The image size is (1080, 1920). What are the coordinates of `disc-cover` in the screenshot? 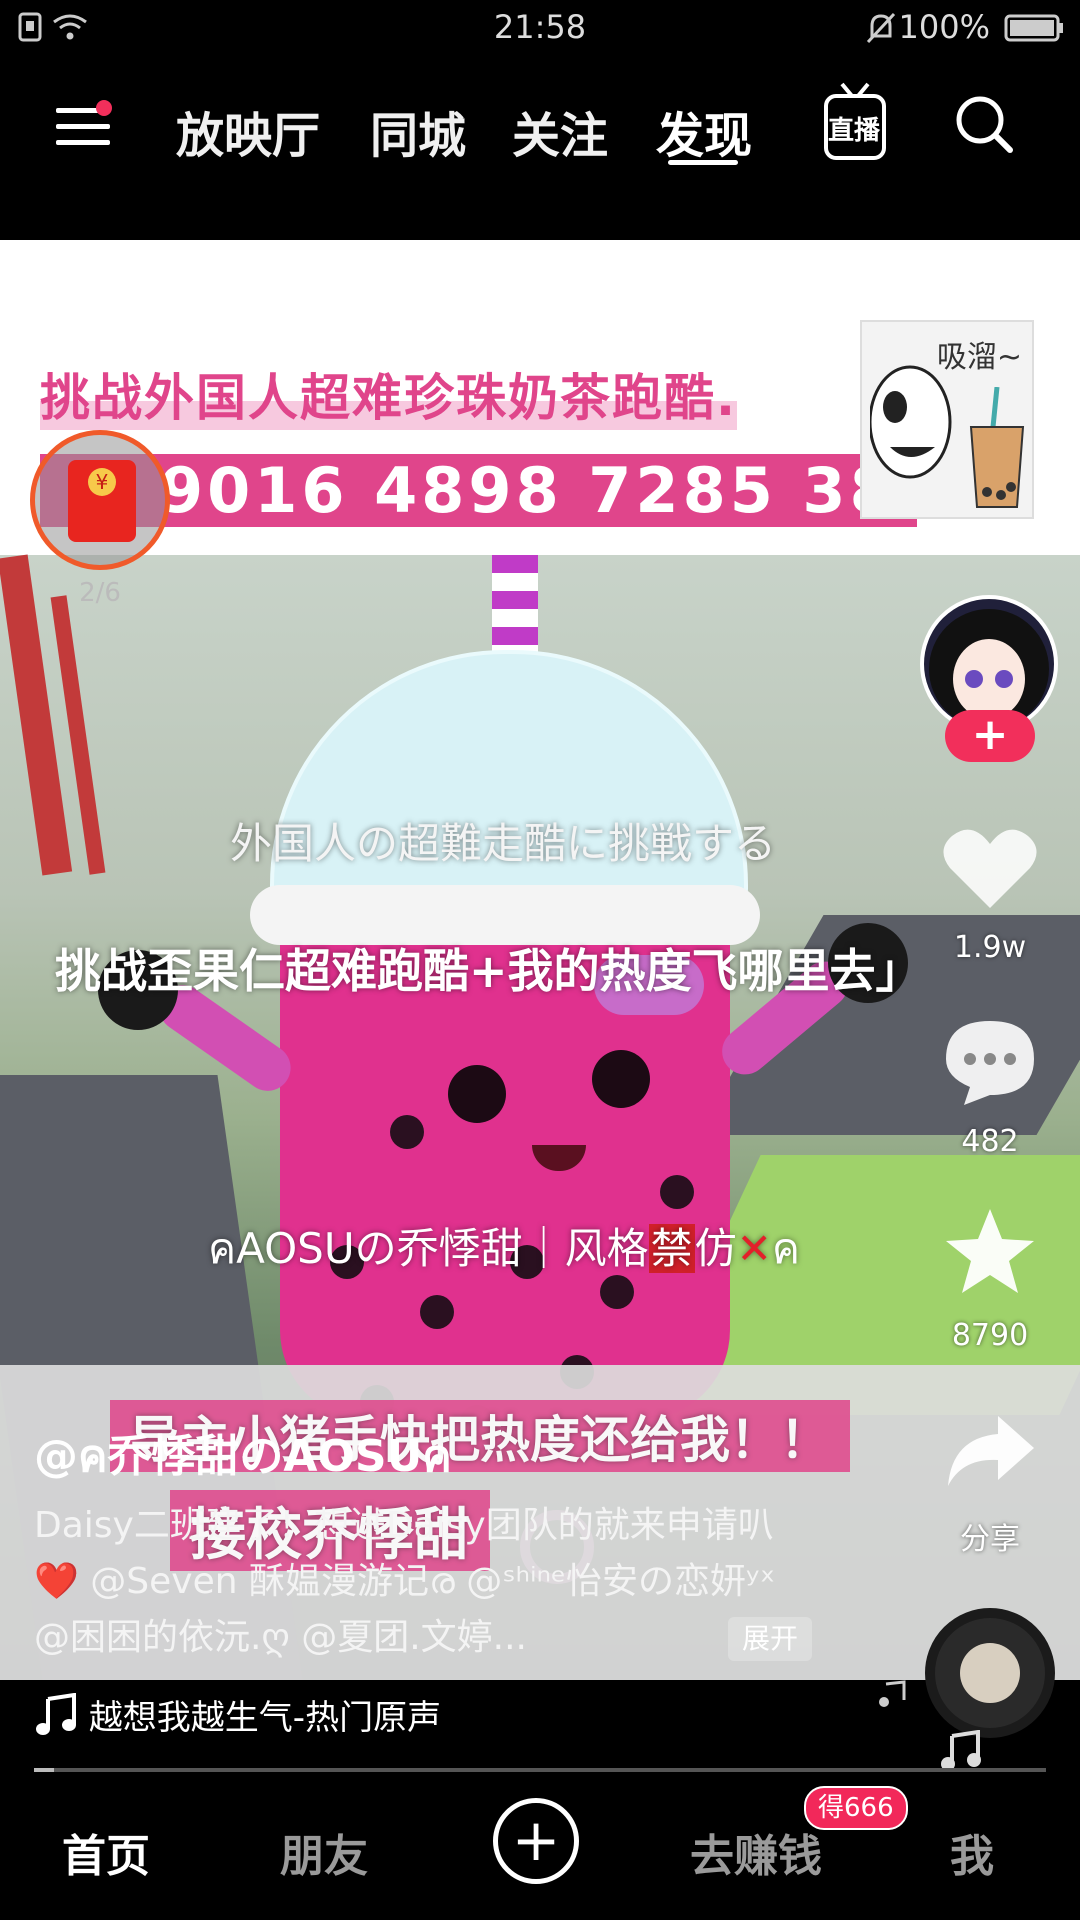 It's located at (990, 1673).